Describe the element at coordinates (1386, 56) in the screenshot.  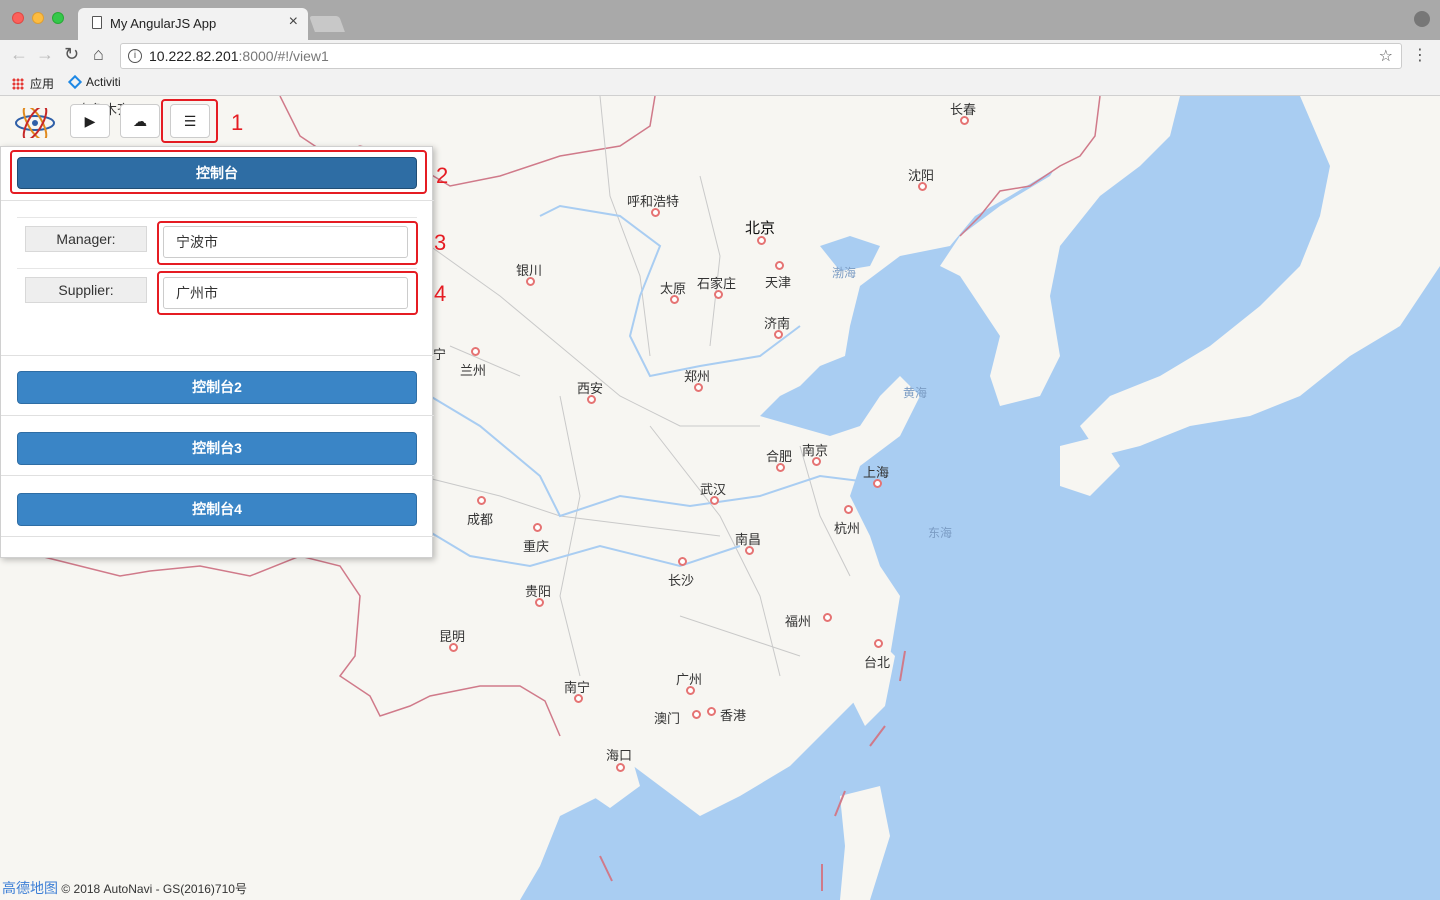
I see `bookmark-star-icon: ☆` at that location.